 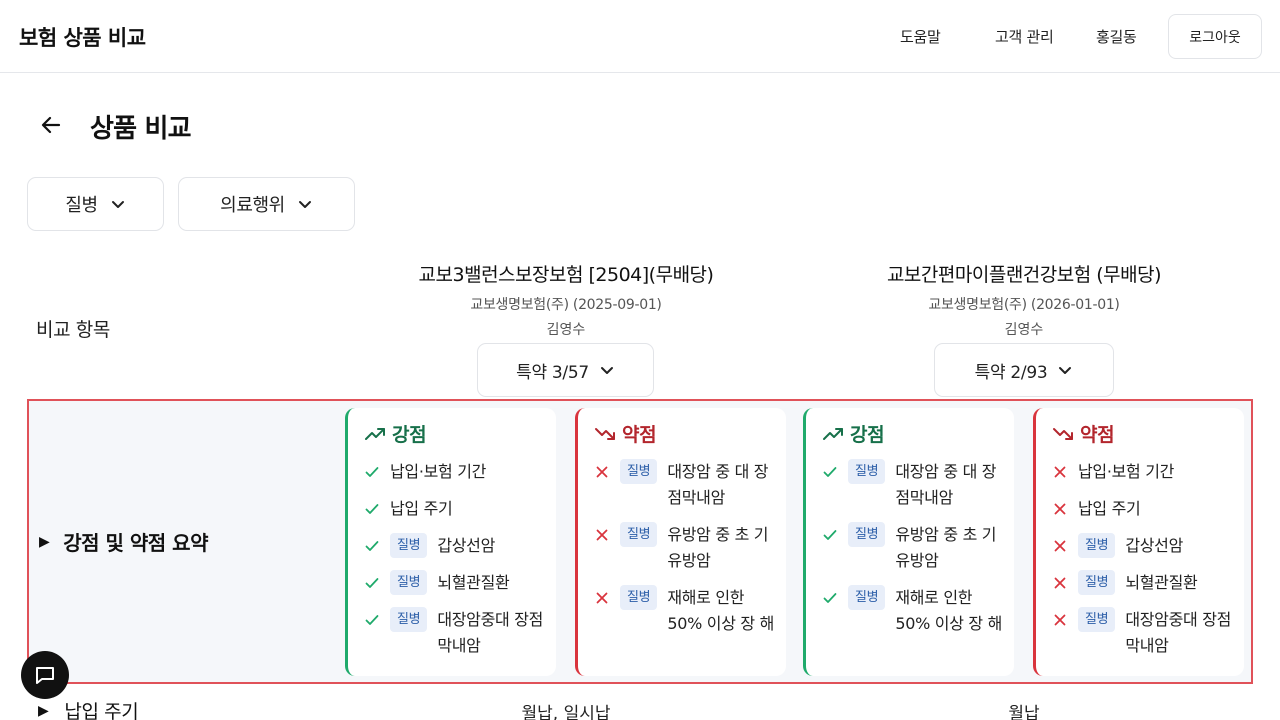 I want to click on payment-period-label: 납입 주기, so click(x=101, y=710).